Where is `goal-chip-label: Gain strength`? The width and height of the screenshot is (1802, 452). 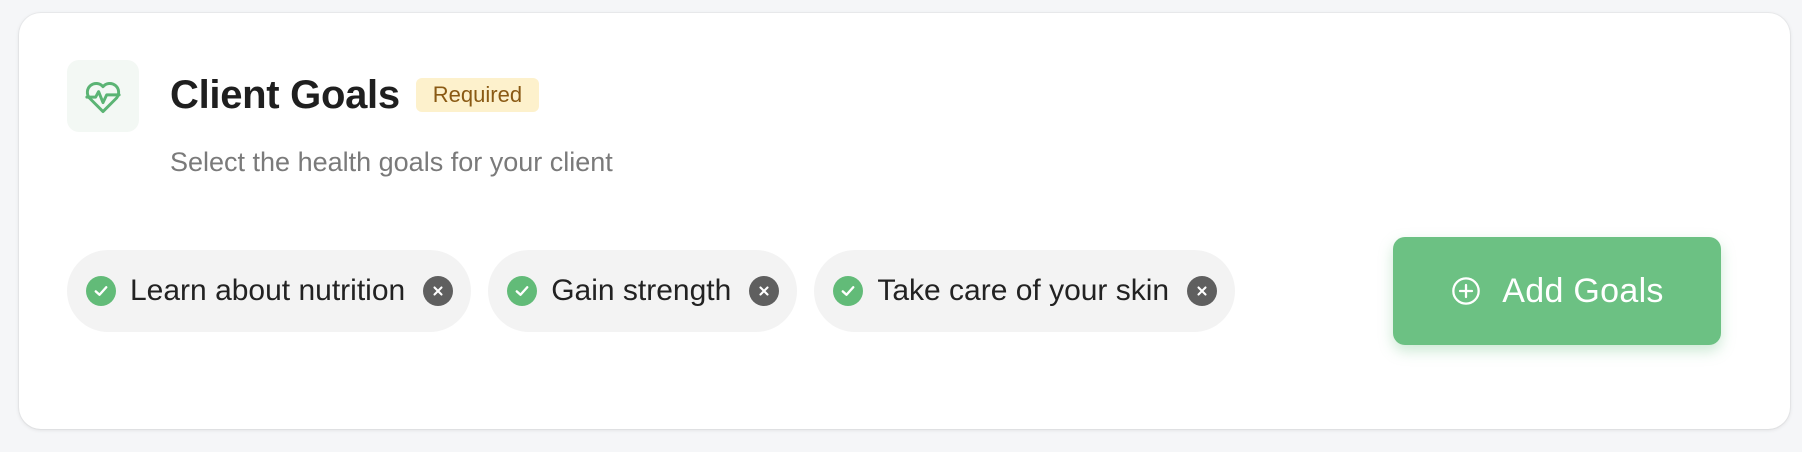
goal-chip-label: Gain strength is located at coordinates (641, 290).